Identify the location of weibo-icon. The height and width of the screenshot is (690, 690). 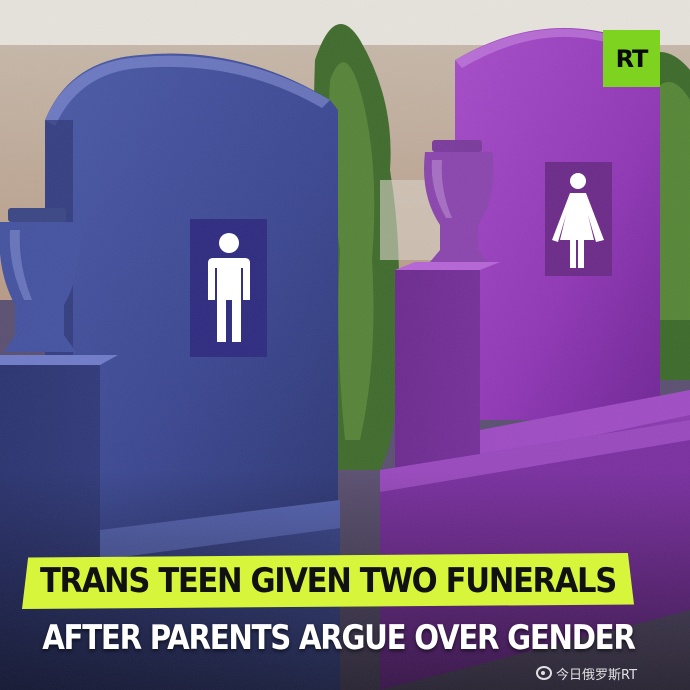
(544, 673).